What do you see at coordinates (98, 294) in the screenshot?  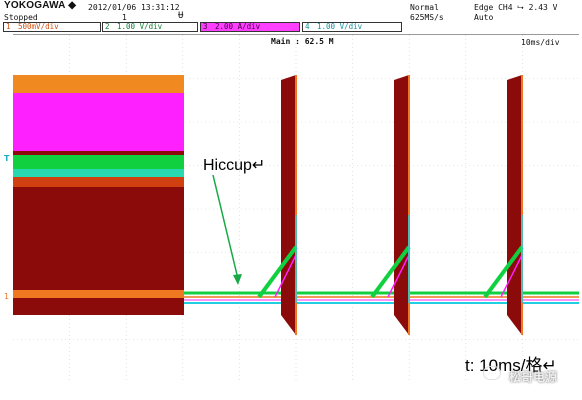 I see `ch1-baseline-band` at bounding box center [98, 294].